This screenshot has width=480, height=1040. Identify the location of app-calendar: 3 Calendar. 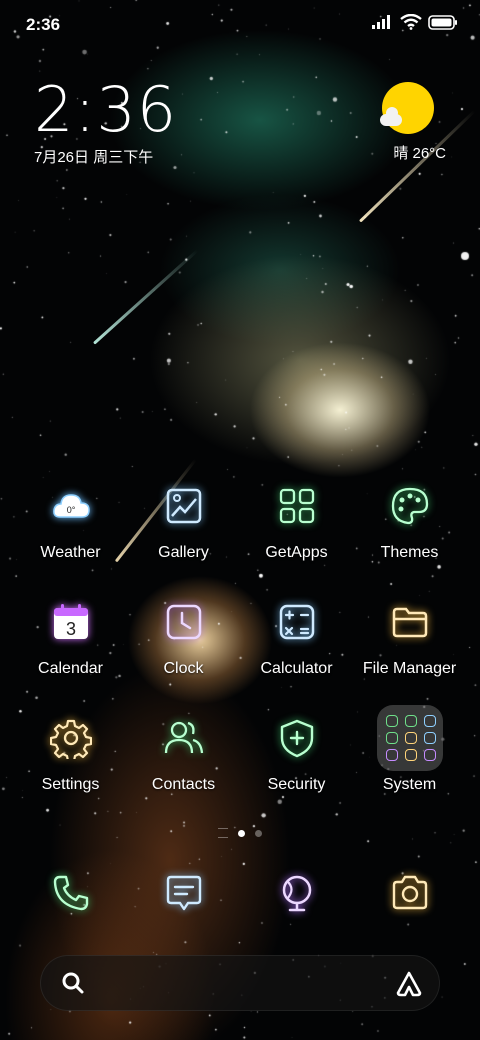
(70, 633).